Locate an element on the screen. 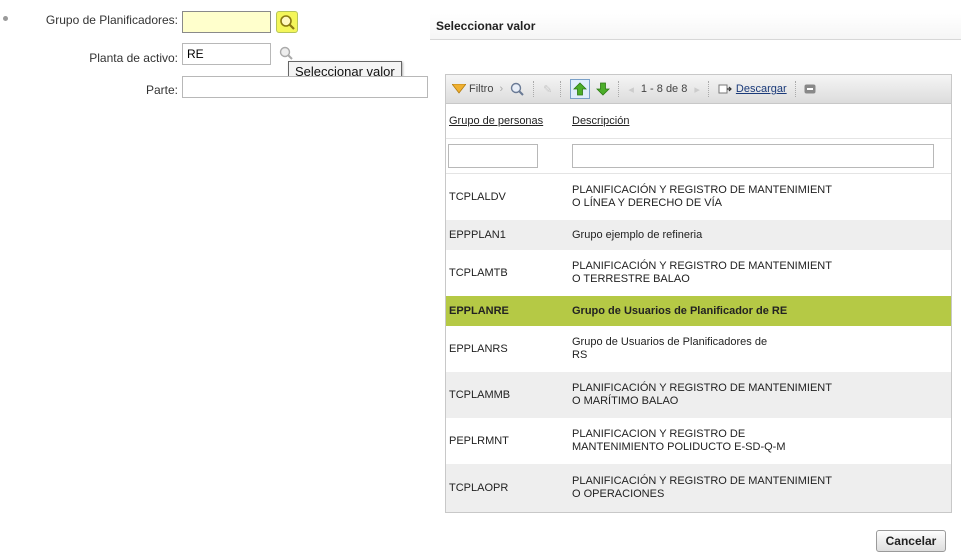 This screenshot has height=552, width=961. arrow-down-icon is located at coordinates (603, 89).